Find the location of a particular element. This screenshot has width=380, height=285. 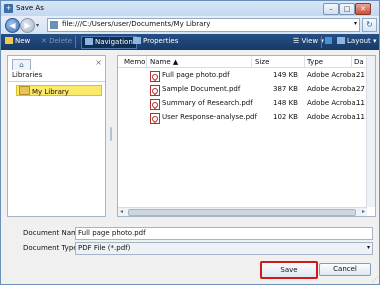

column-name: Name ▲ is located at coordinates (164, 62).